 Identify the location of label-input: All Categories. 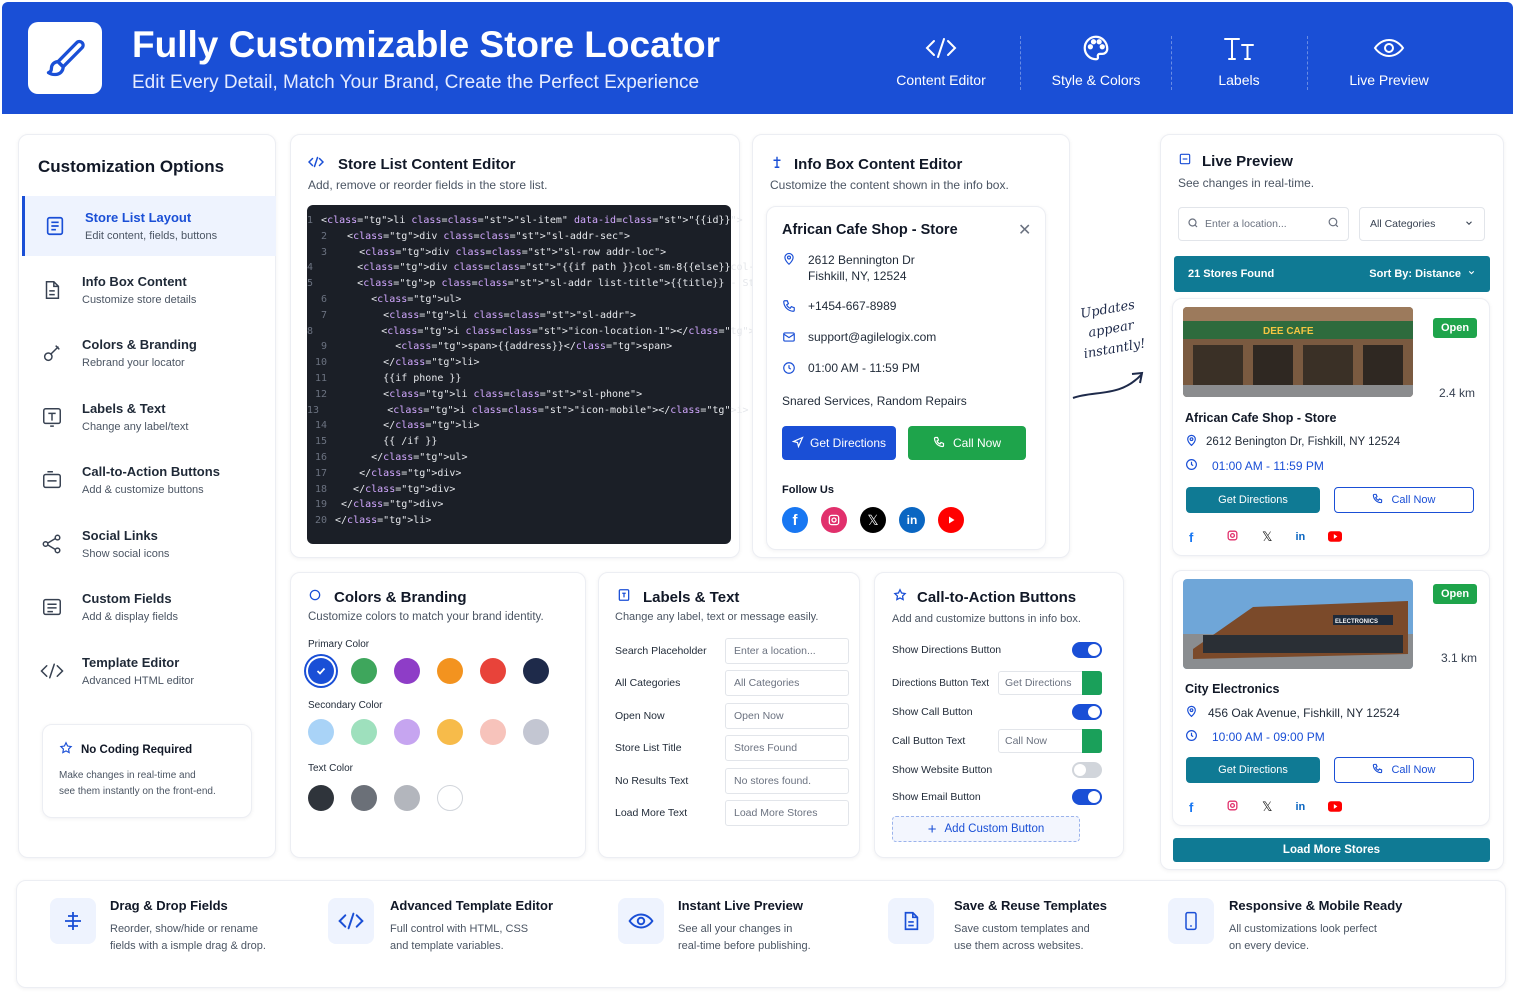
(787, 683).